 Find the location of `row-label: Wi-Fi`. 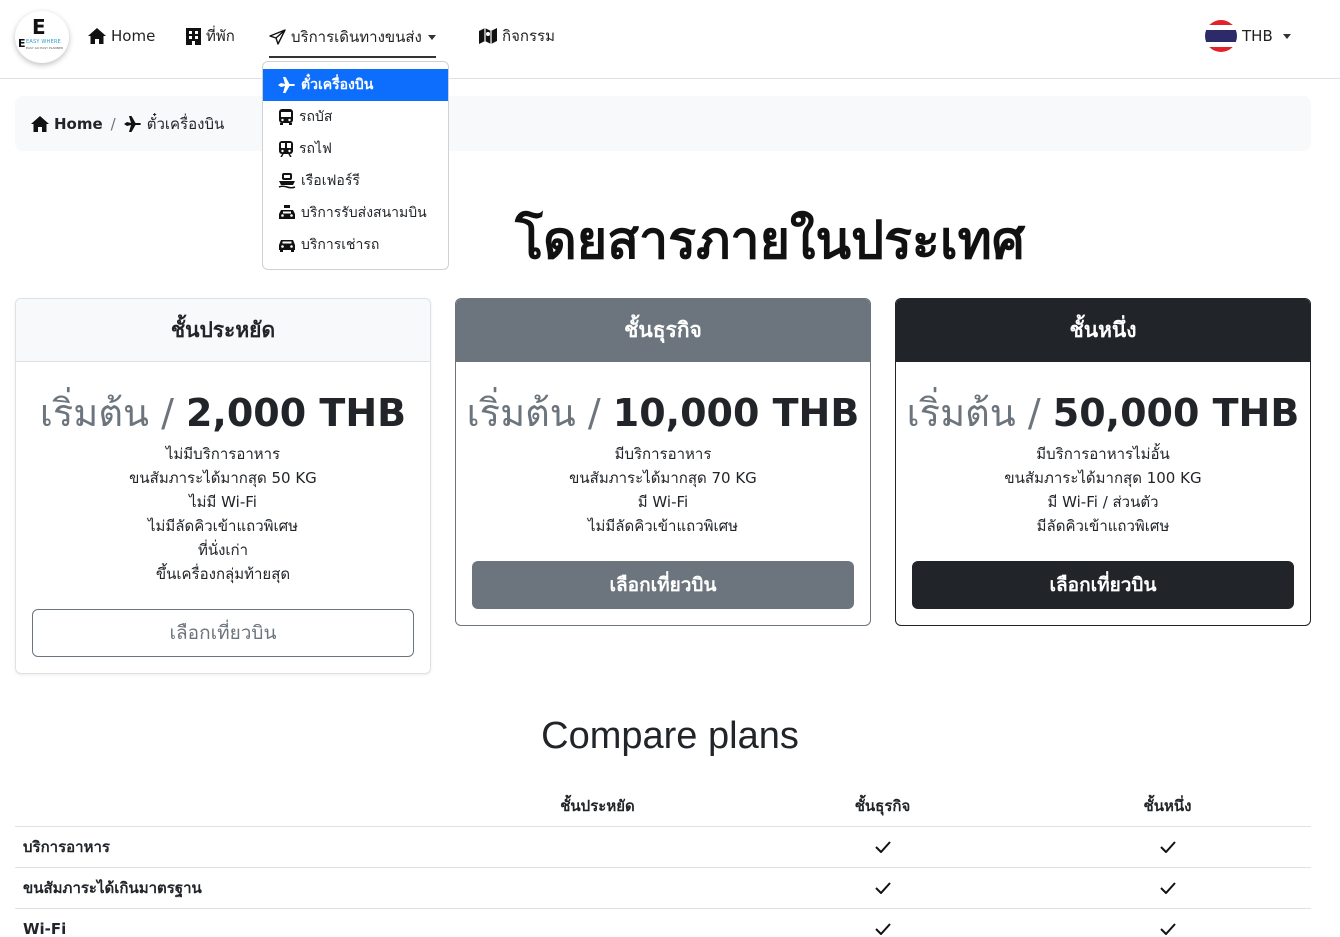

row-label: Wi-Fi is located at coordinates (45, 928).